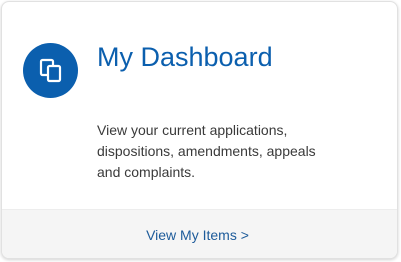  What do you see at coordinates (185, 57) in the screenshot?
I see `card-title: My Dashboard` at bounding box center [185, 57].